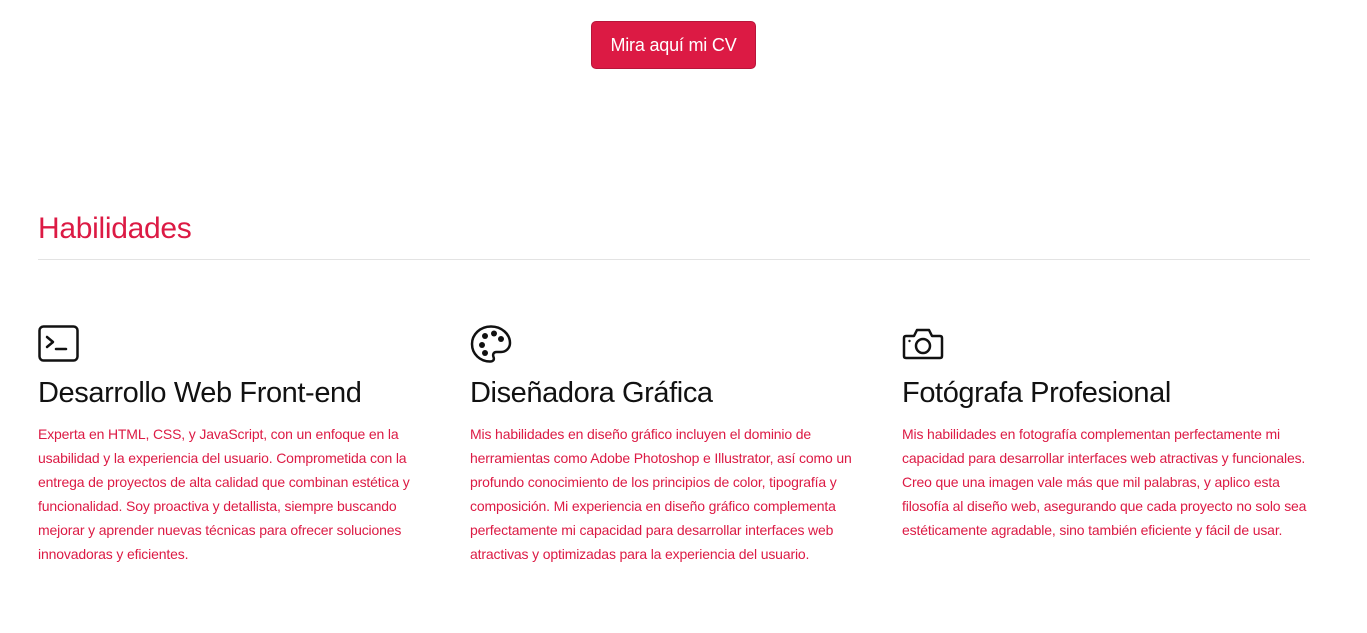 The height and width of the screenshot is (633, 1367). Describe the element at coordinates (200, 393) in the screenshot. I see `skill-title: Desarrollo Web Front-end` at that location.